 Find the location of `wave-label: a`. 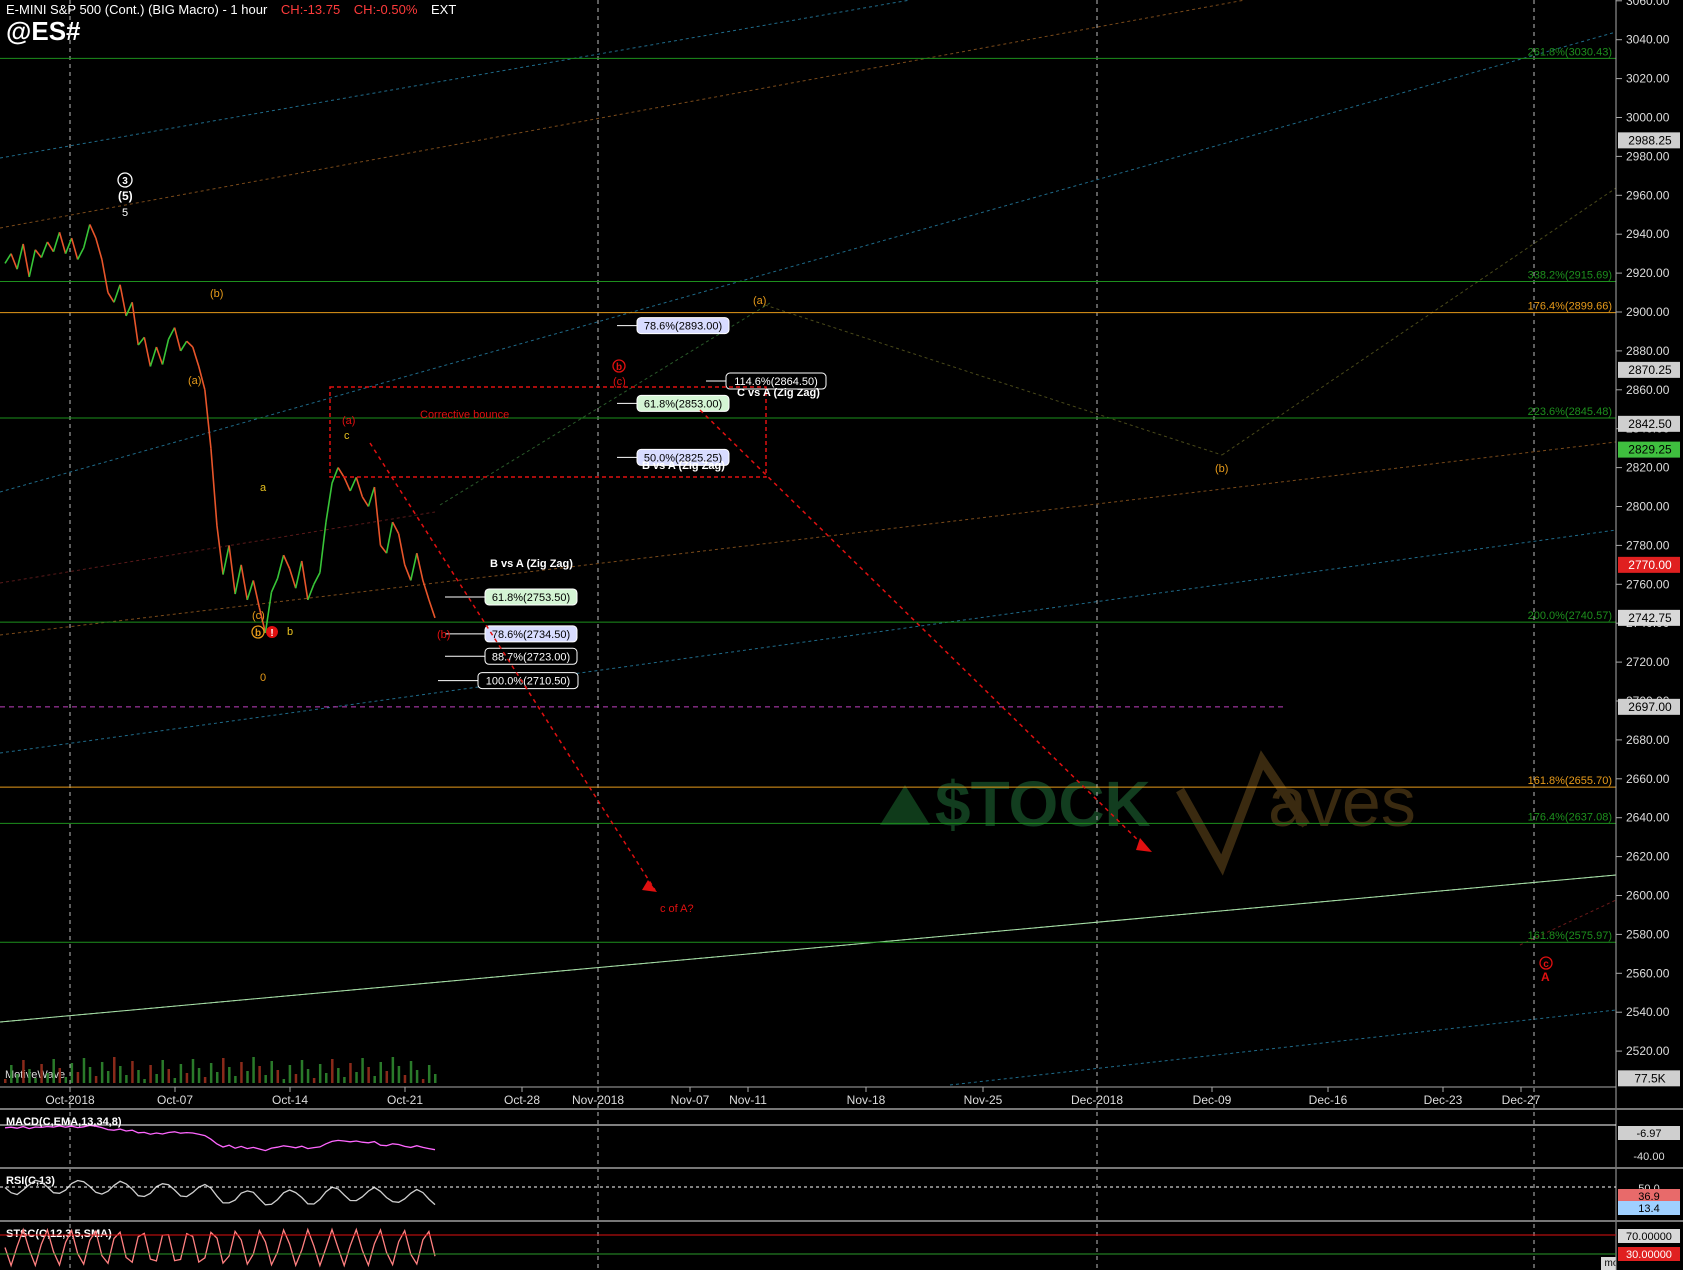

wave-label: a is located at coordinates (263, 488).